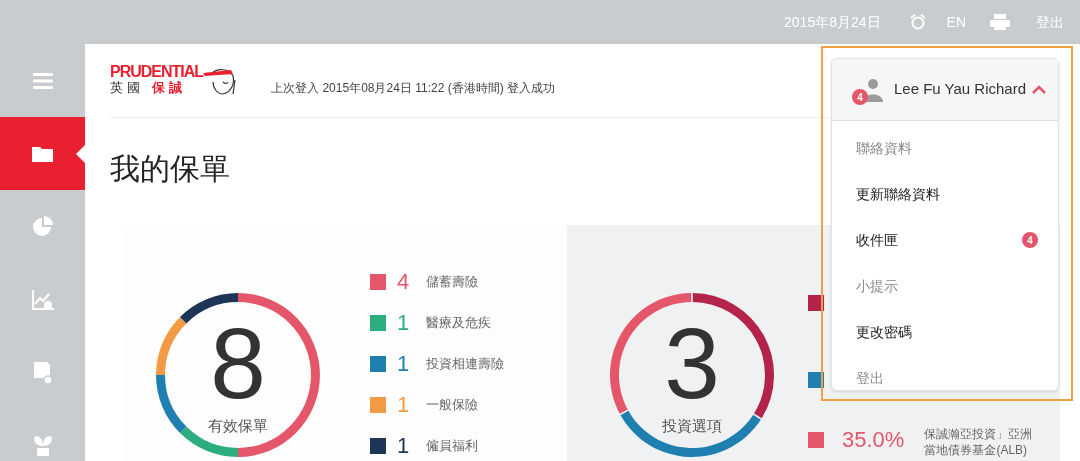 The image size is (1080, 461). What do you see at coordinates (945, 286) in the screenshot?
I see `menu-item: 小提示` at bounding box center [945, 286].